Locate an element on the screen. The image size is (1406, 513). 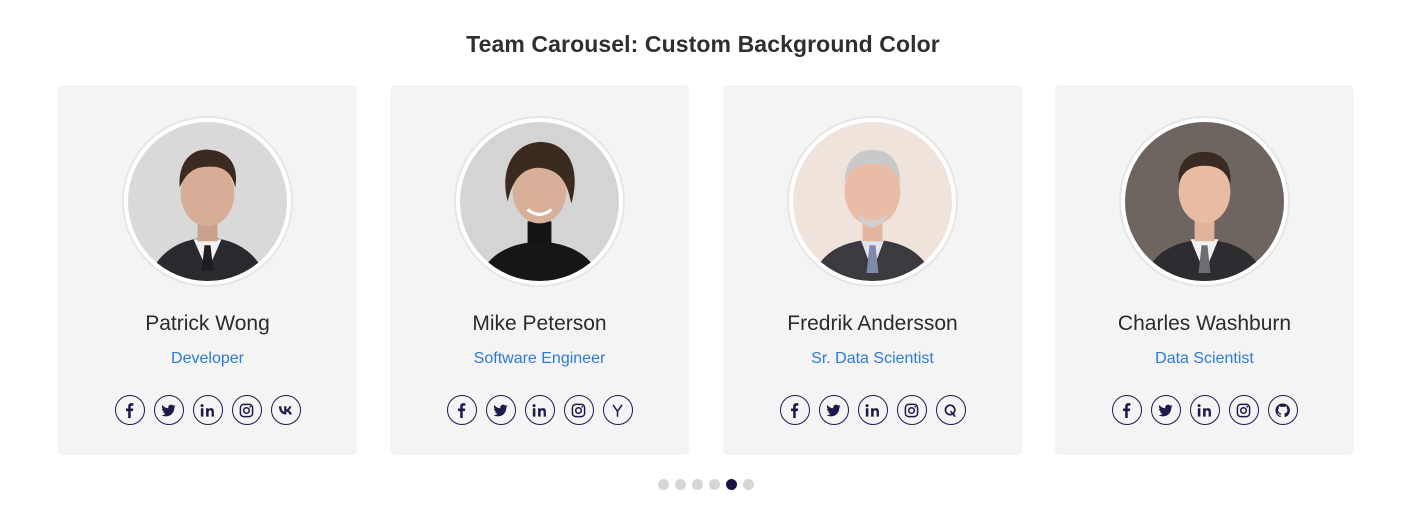
page-title: Team Carousel: Custom Background Color is located at coordinates (703, 44).